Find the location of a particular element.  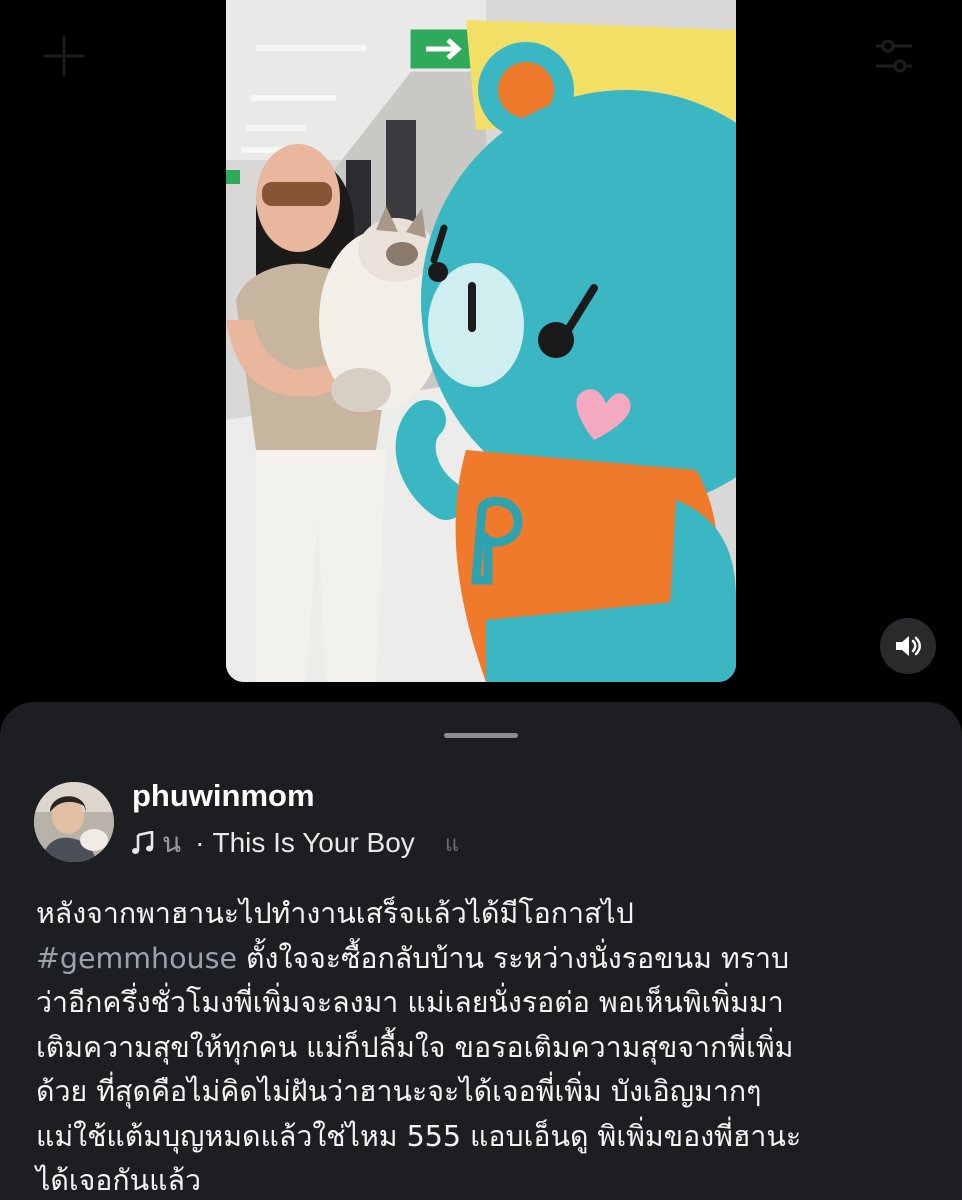

sheet-grabber is located at coordinates (481, 735).